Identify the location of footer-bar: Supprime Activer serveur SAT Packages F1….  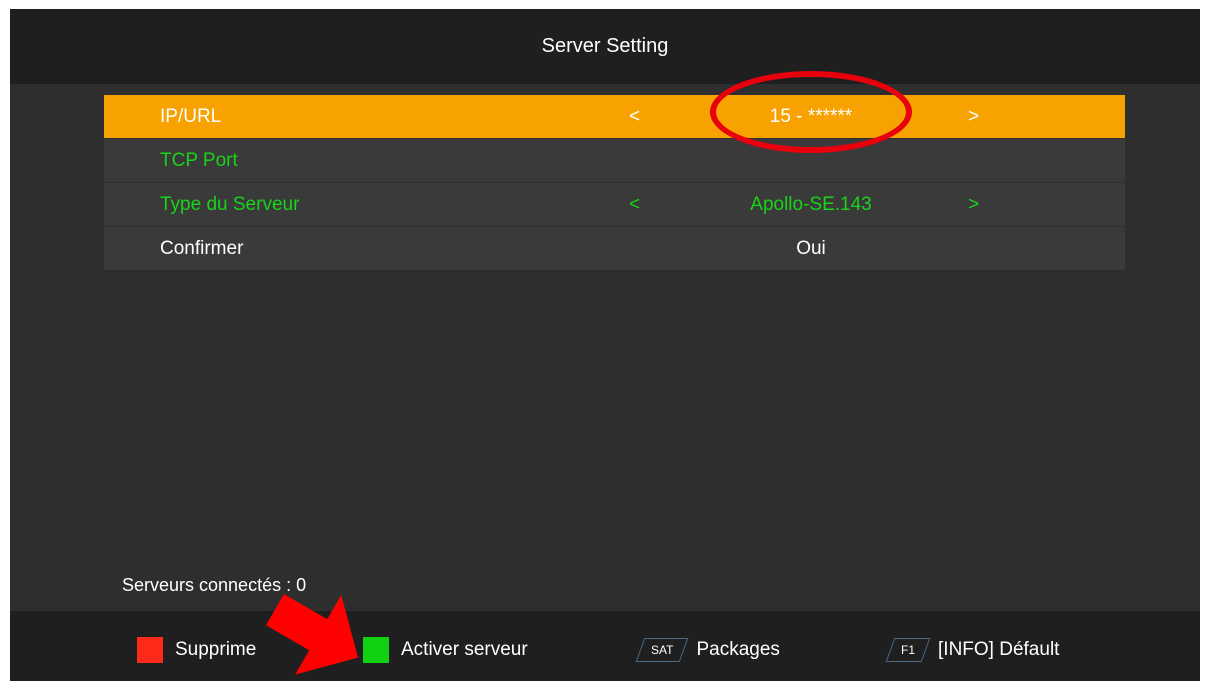
(605, 646).